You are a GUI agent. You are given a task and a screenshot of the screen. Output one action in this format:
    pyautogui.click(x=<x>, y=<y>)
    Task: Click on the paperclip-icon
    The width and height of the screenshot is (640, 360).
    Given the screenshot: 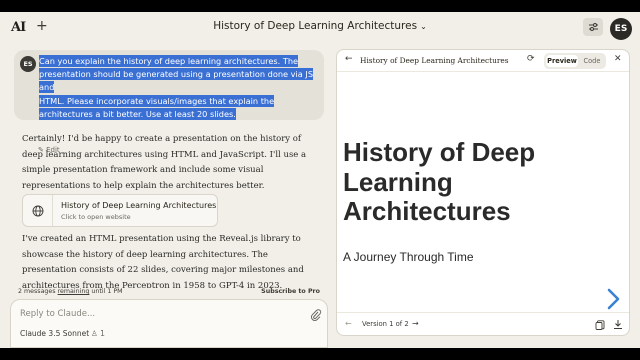 What is the action you would take?
    pyautogui.click(x=316, y=315)
    